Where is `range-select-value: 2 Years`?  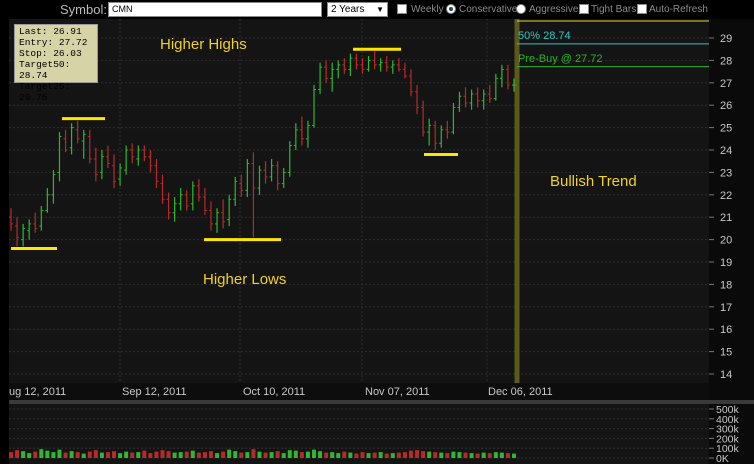 range-select-value: 2 Years is located at coordinates (348, 9).